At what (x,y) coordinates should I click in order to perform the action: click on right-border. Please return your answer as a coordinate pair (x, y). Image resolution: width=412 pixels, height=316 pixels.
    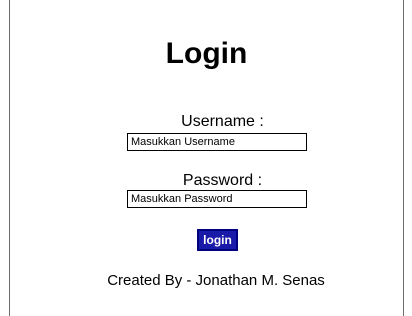
    Looking at the image, I should click on (403, 158).